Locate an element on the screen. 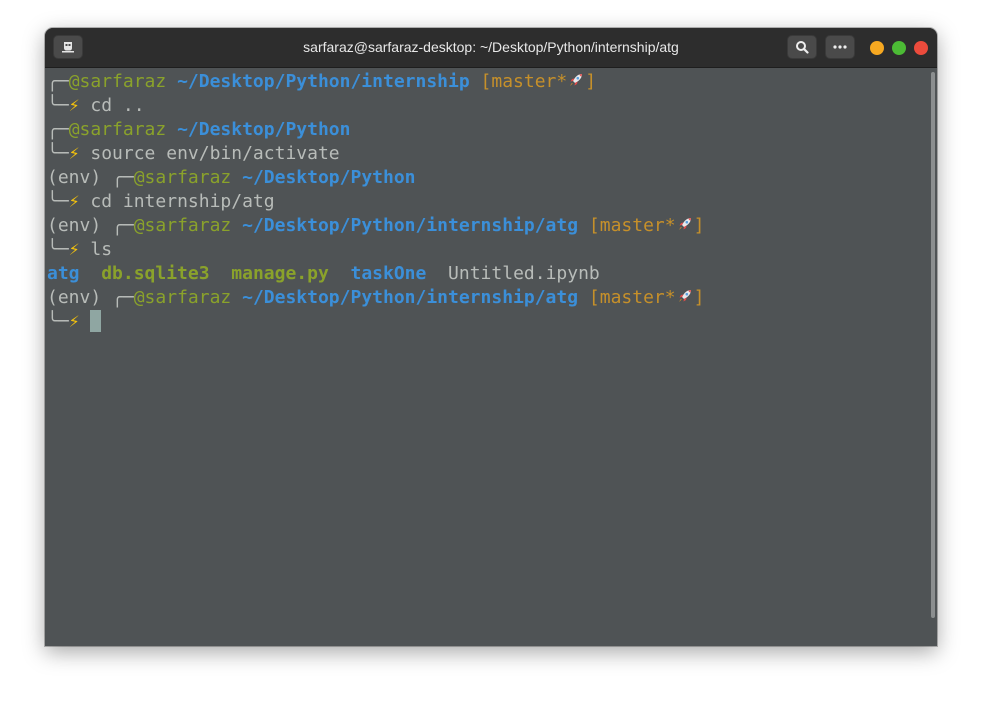  command-line: ╰─⚡ cd .. is located at coordinates (488, 106).